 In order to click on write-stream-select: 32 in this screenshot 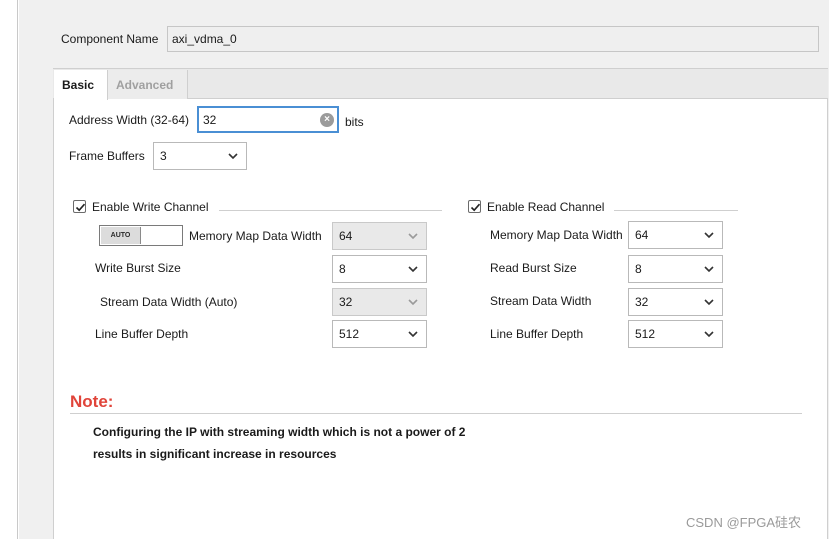, I will do `click(379, 302)`.